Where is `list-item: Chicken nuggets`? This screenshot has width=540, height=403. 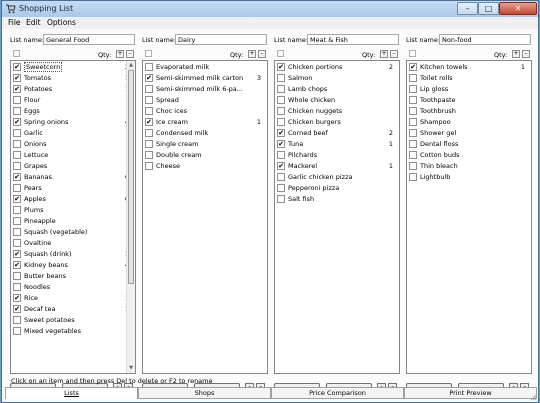
list-item: Chicken nuggets is located at coordinates (337, 111).